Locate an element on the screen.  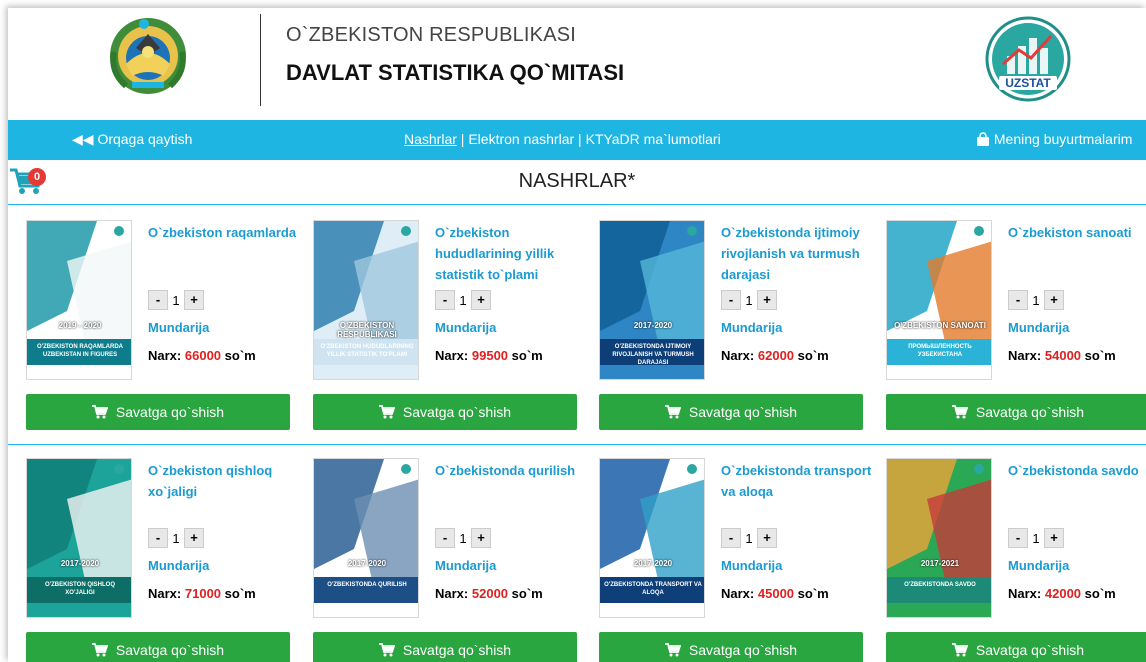
book-cover: 2017-2021 O'ZBEKISTONDA SAVDO is located at coordinates (939, 538).